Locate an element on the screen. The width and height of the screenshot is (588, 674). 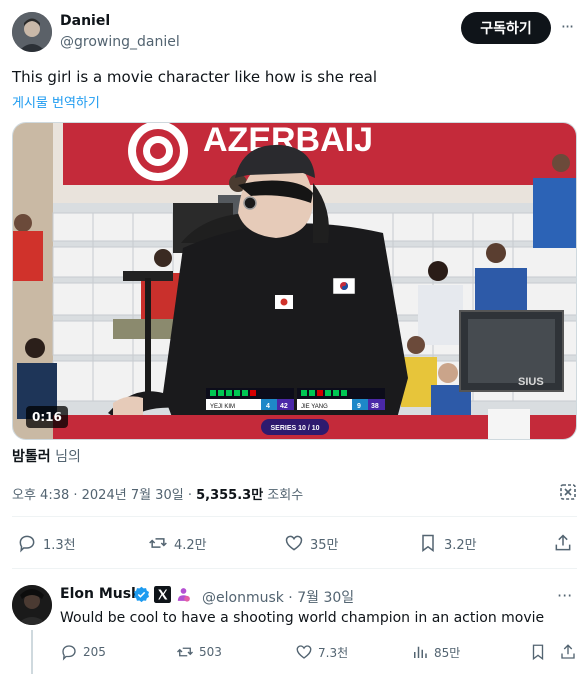
left-shots: 4 is located at coordinates (268, 406).